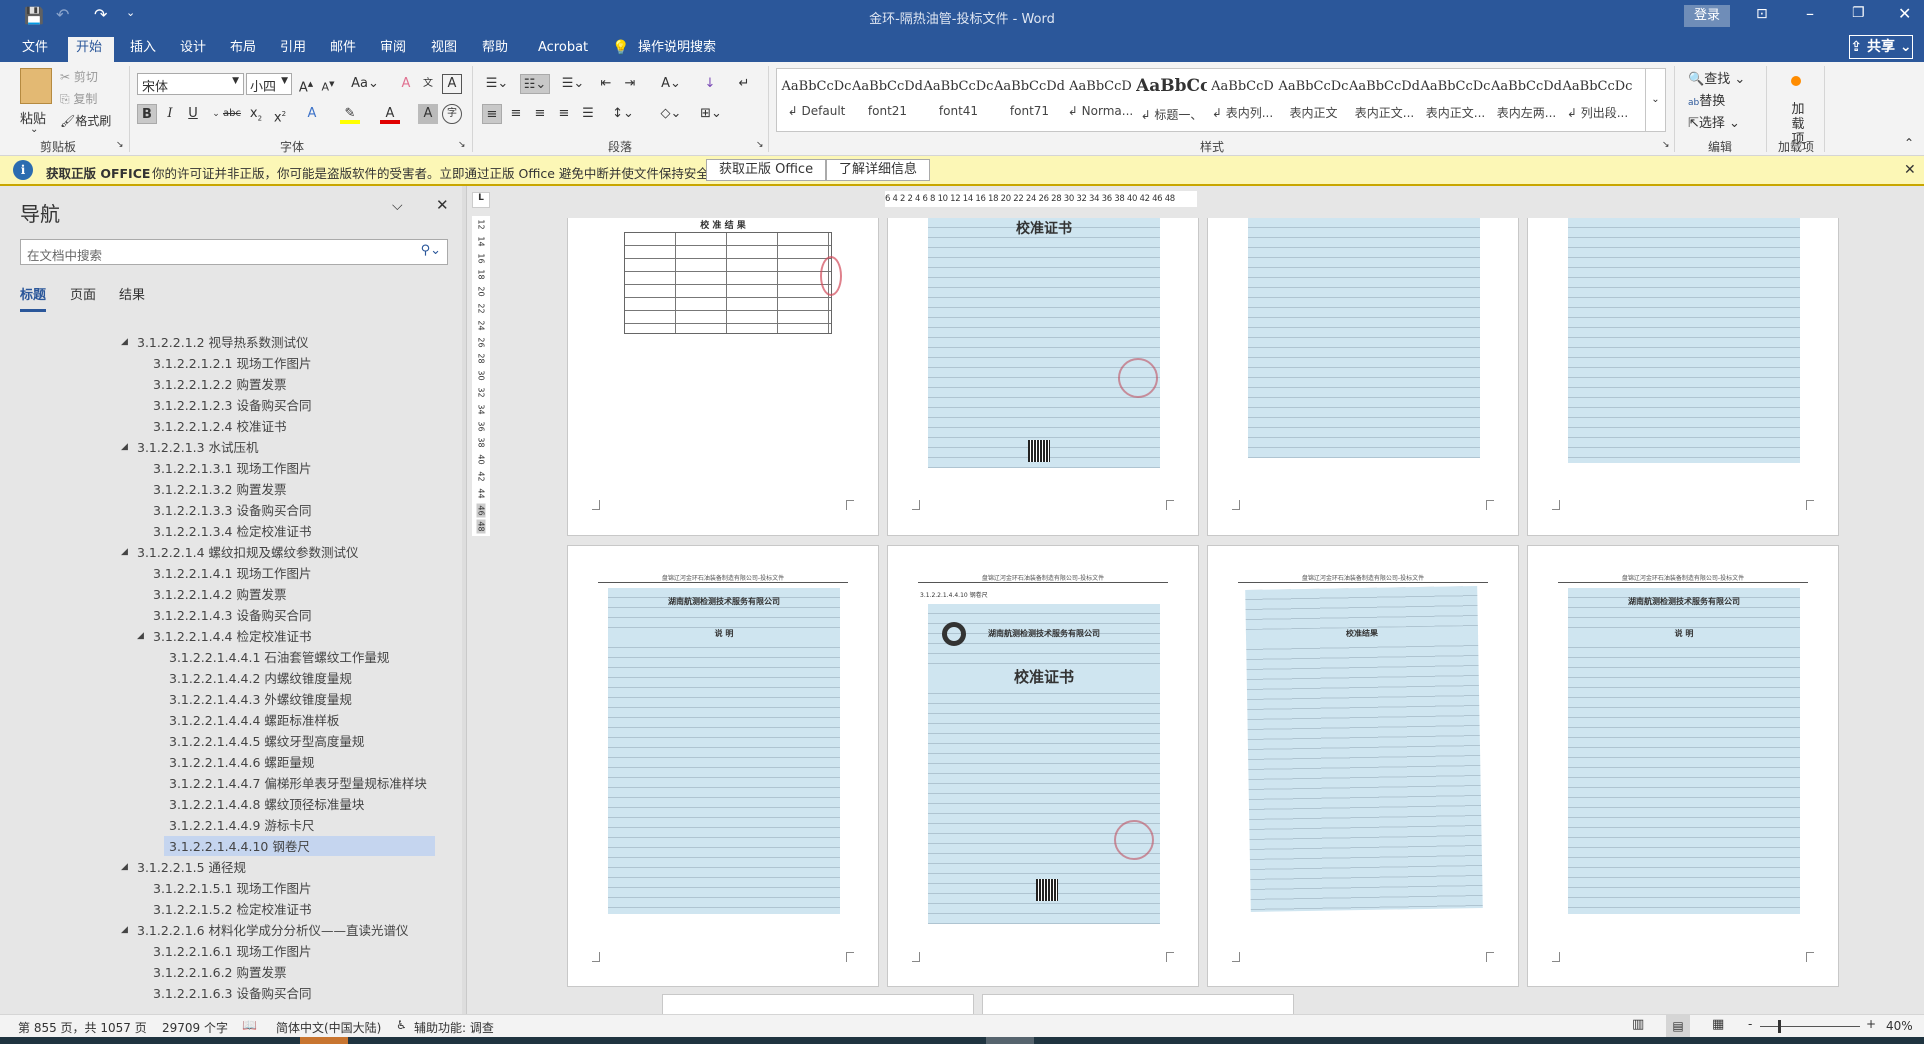  What do you see at coordinates (83, 293) in the screenshot?
I see `nav-tab-pages: 页面` at bounding box center [83, 293].